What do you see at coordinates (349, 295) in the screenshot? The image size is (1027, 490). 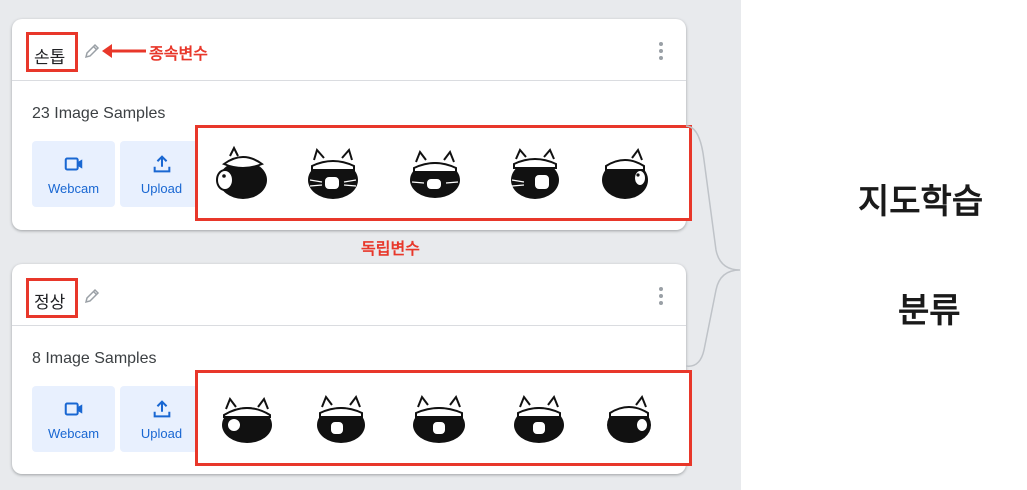 I see `class-card-header: 정상` at bounding box center [349, 295].